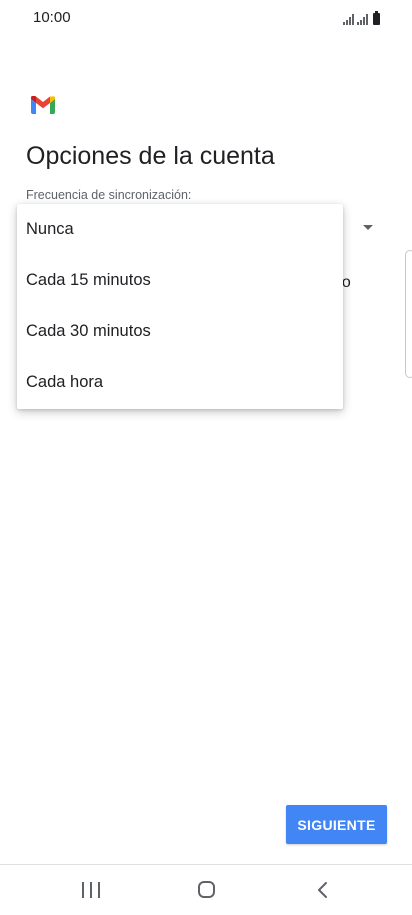  What do you see at coordinates (109, 195) in the screenshot?
I see `sync-frequency-label: Frecuencia de sincronización:` at bounding box center [109, 195].